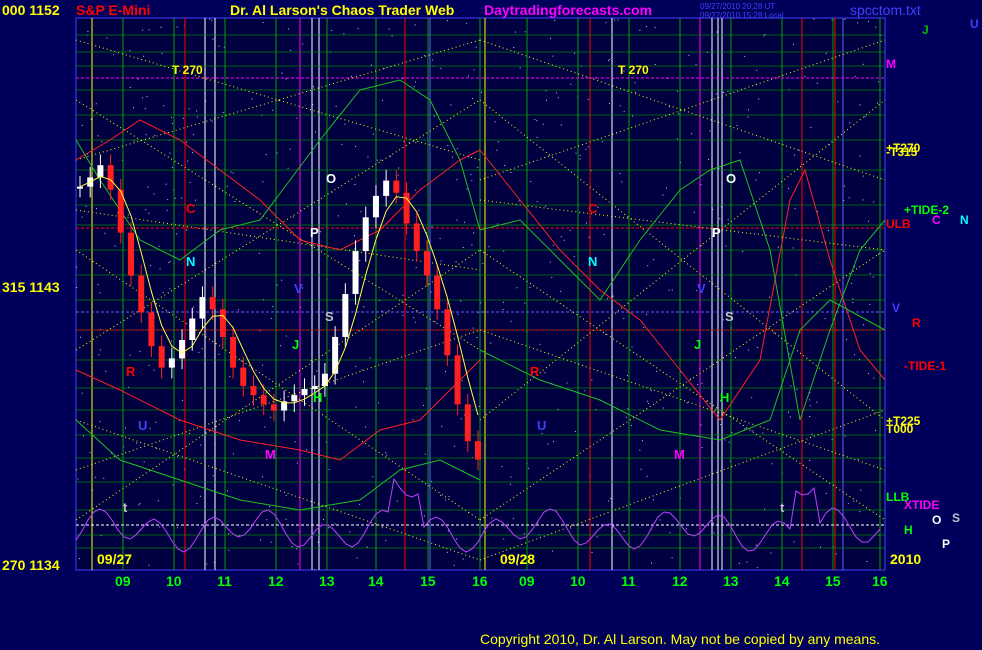  I want to click on hour-label: 11, so click(628, 581).